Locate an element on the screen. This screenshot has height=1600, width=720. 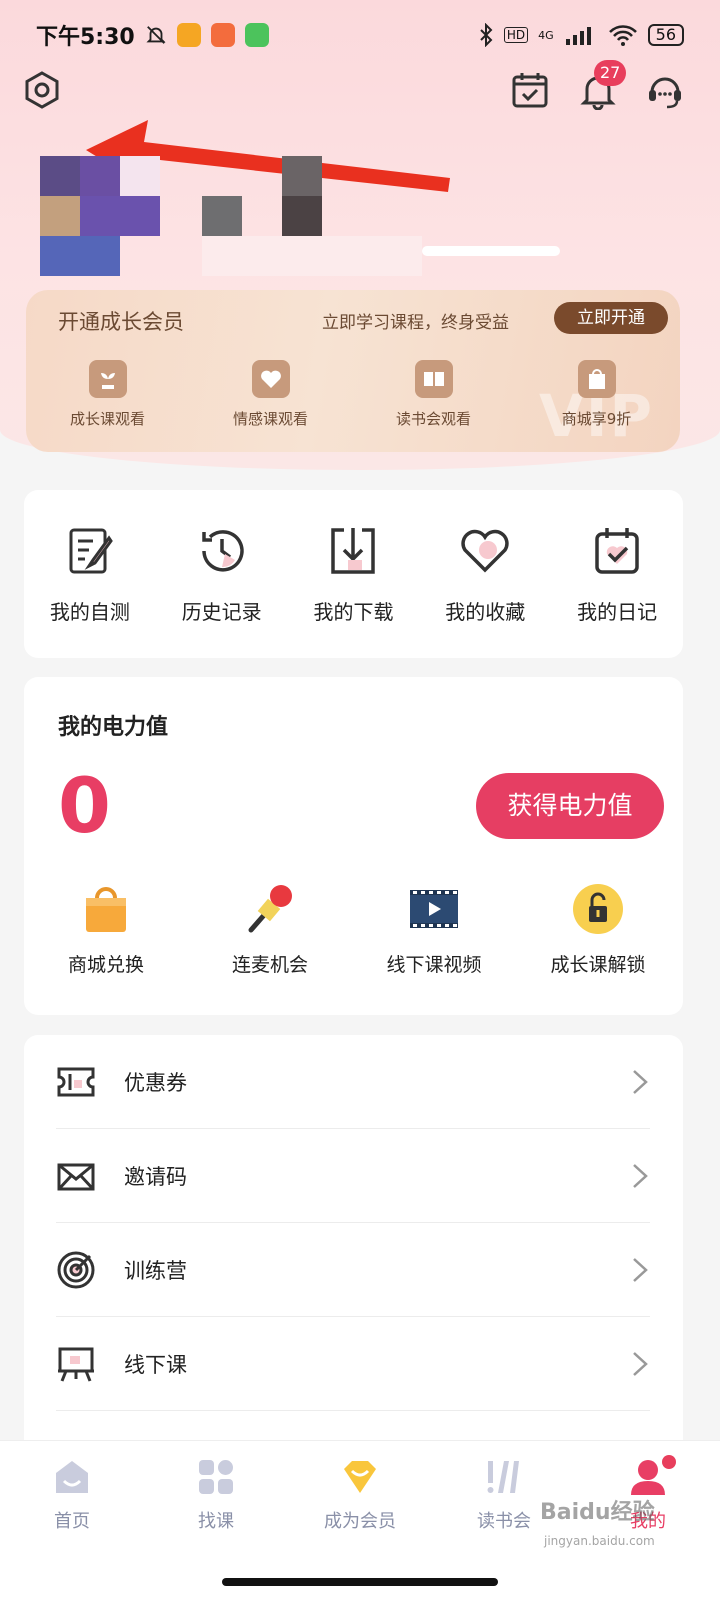
menu-item-training-camp: 训练营 is located at coordinates (353, 1270).